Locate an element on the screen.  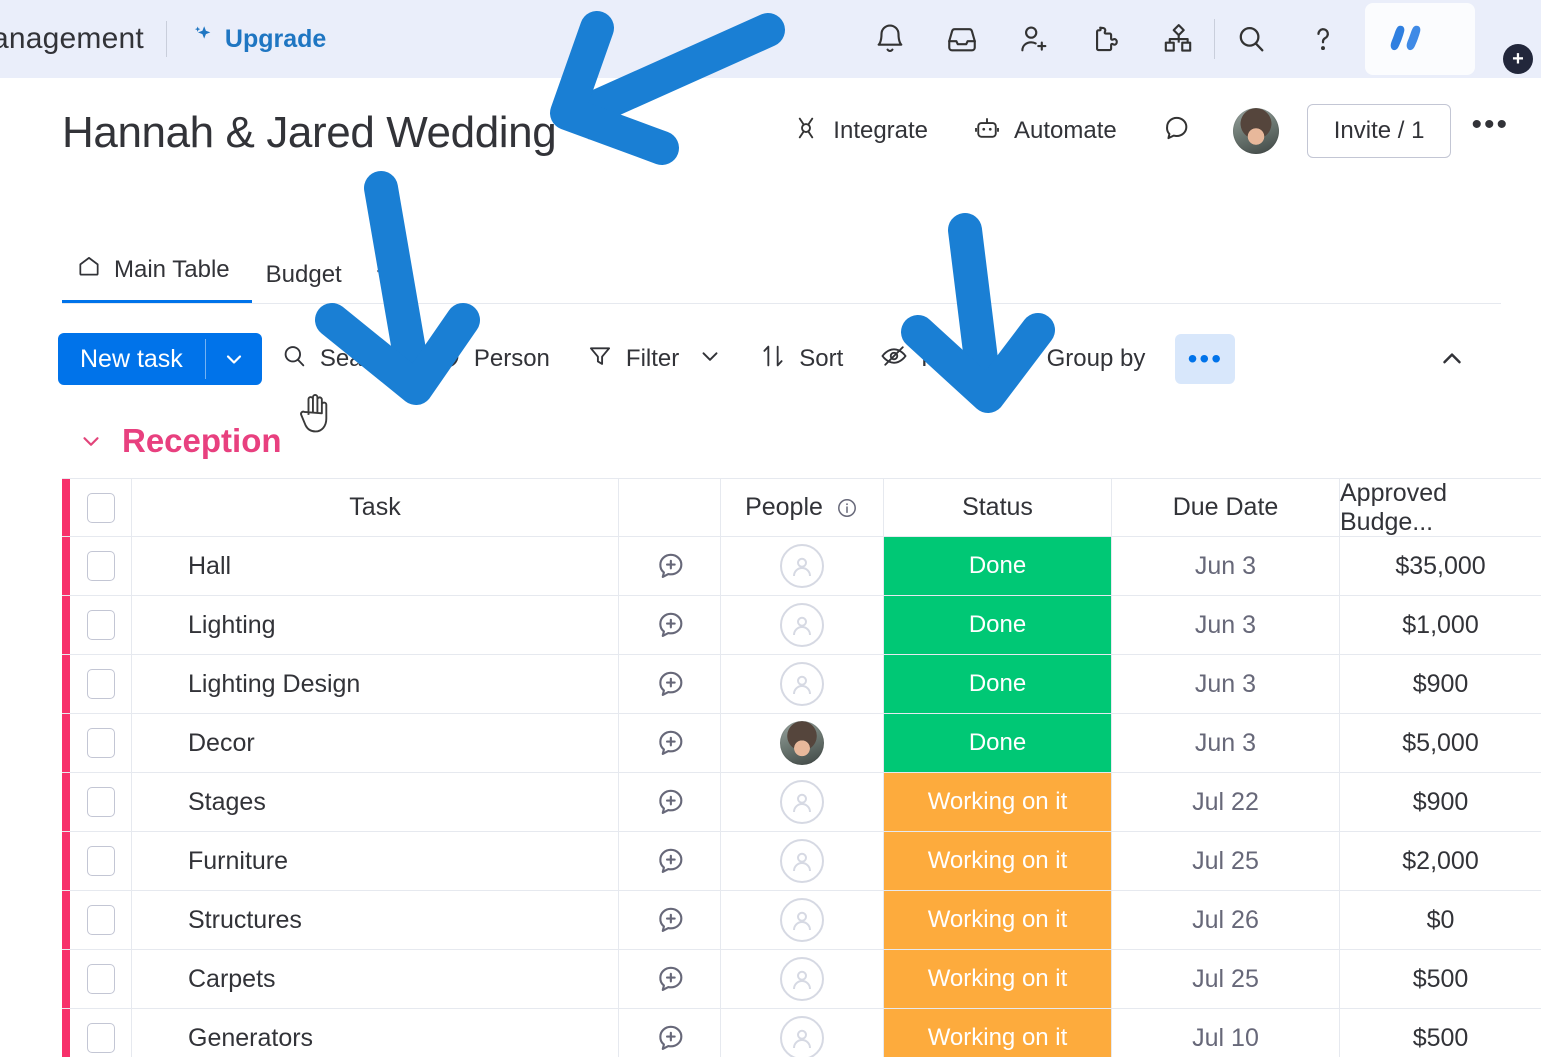
table-row: Carpets Working on it Jul 25 $500 is located at coordinates (801, 979).